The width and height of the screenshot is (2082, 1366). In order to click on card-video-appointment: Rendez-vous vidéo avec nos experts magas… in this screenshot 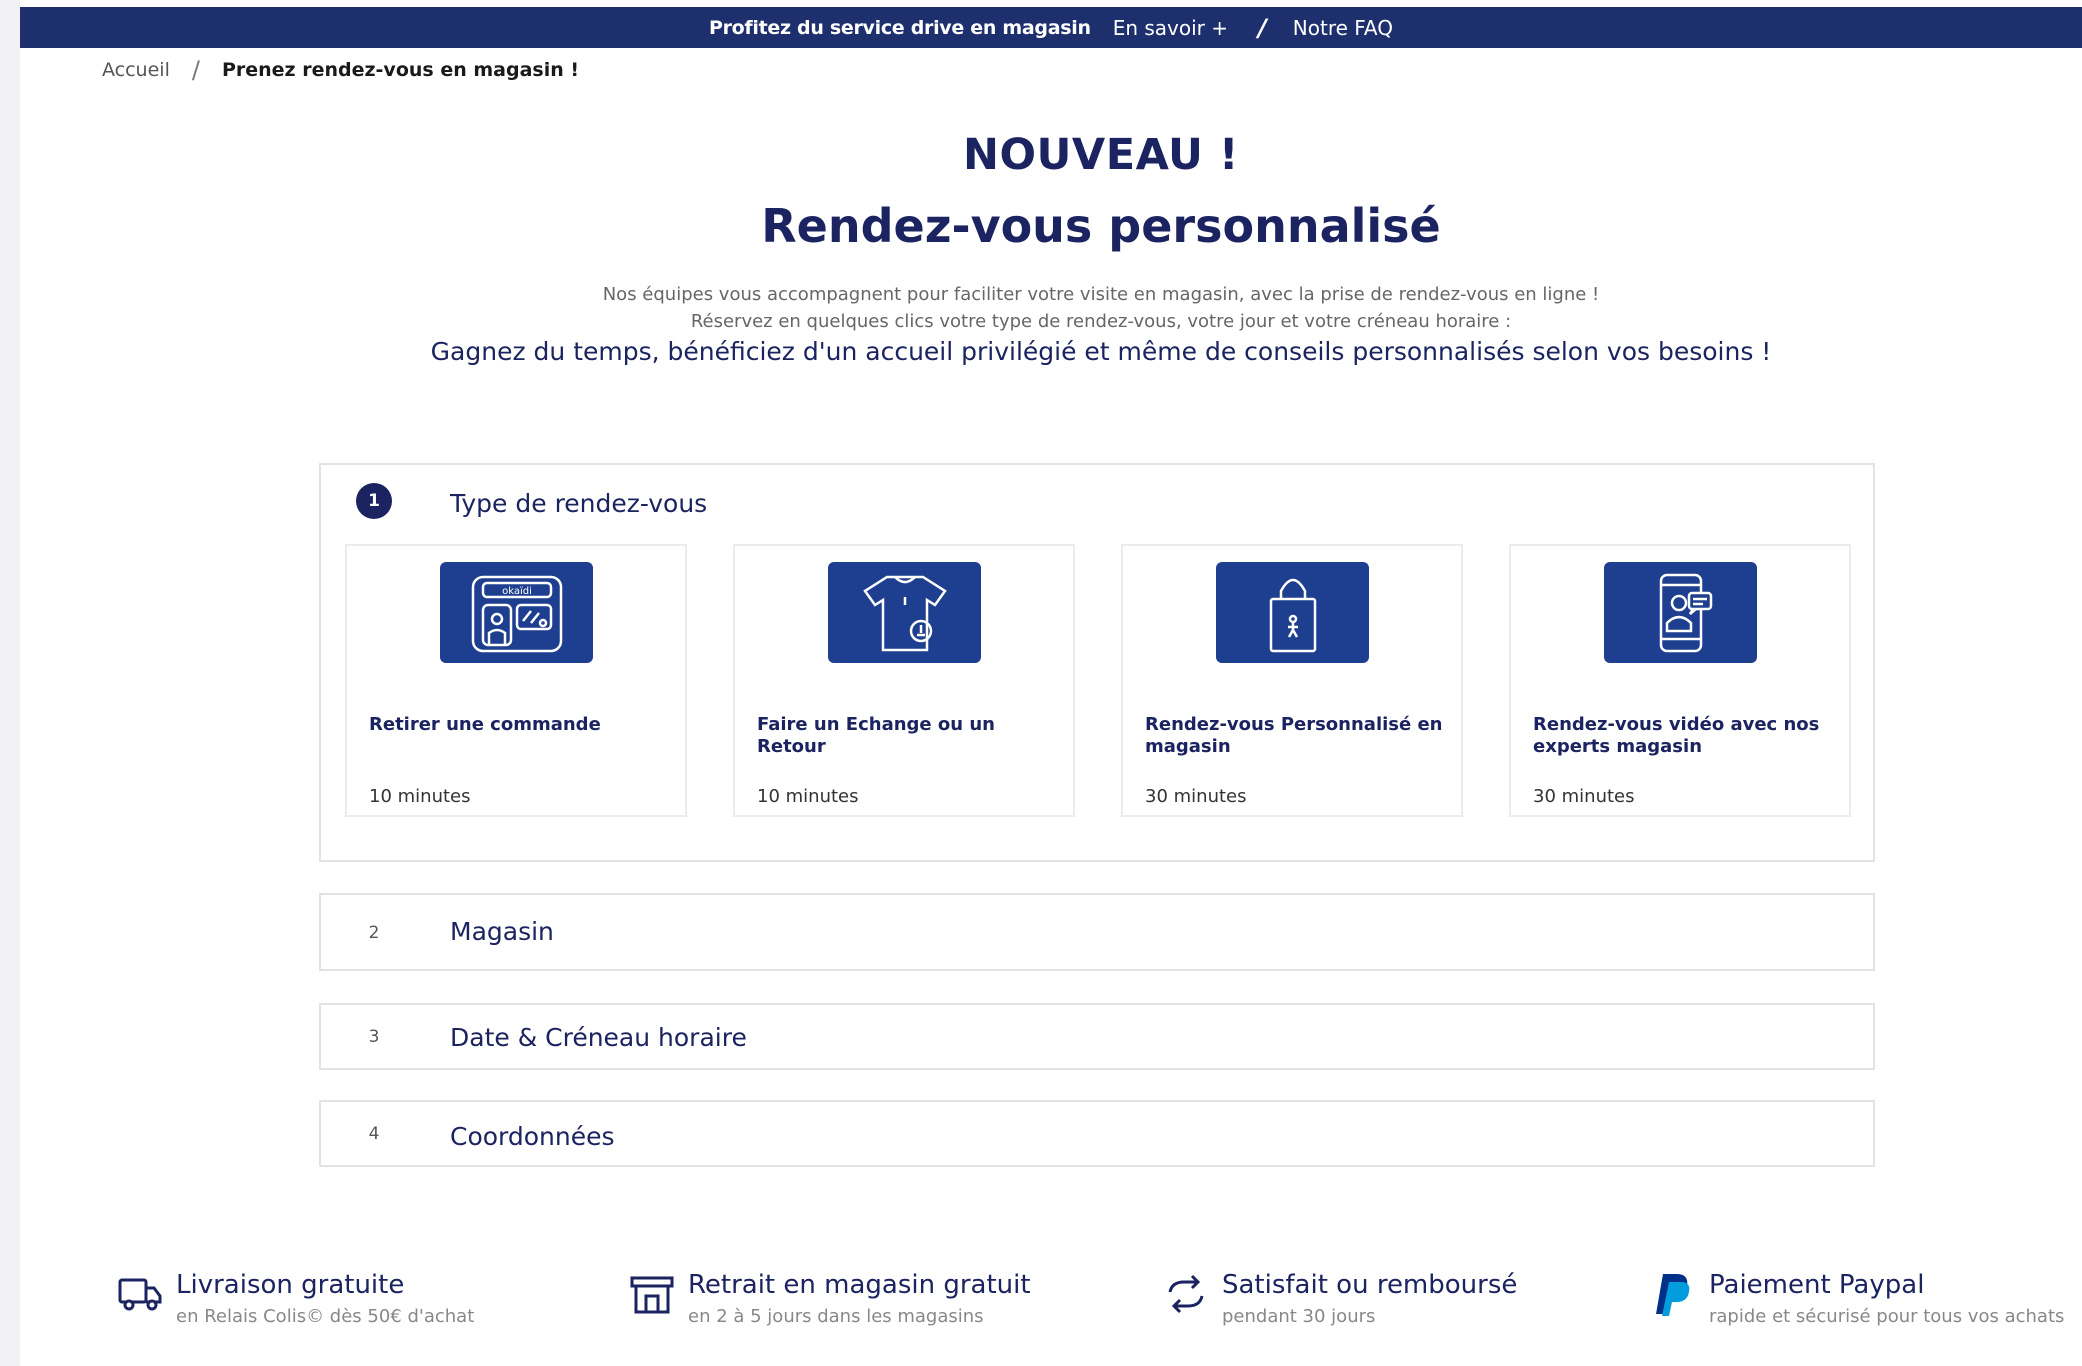, I will do `click(1680, 680)`.